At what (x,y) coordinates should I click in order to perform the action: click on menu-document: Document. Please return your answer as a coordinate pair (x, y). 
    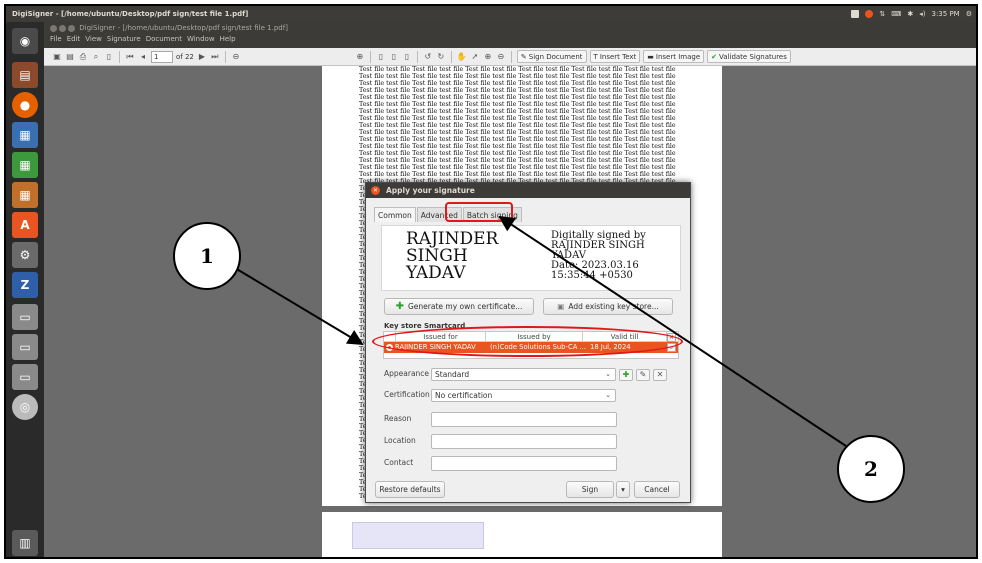
    Looking at the image, I should click on (164, 39).